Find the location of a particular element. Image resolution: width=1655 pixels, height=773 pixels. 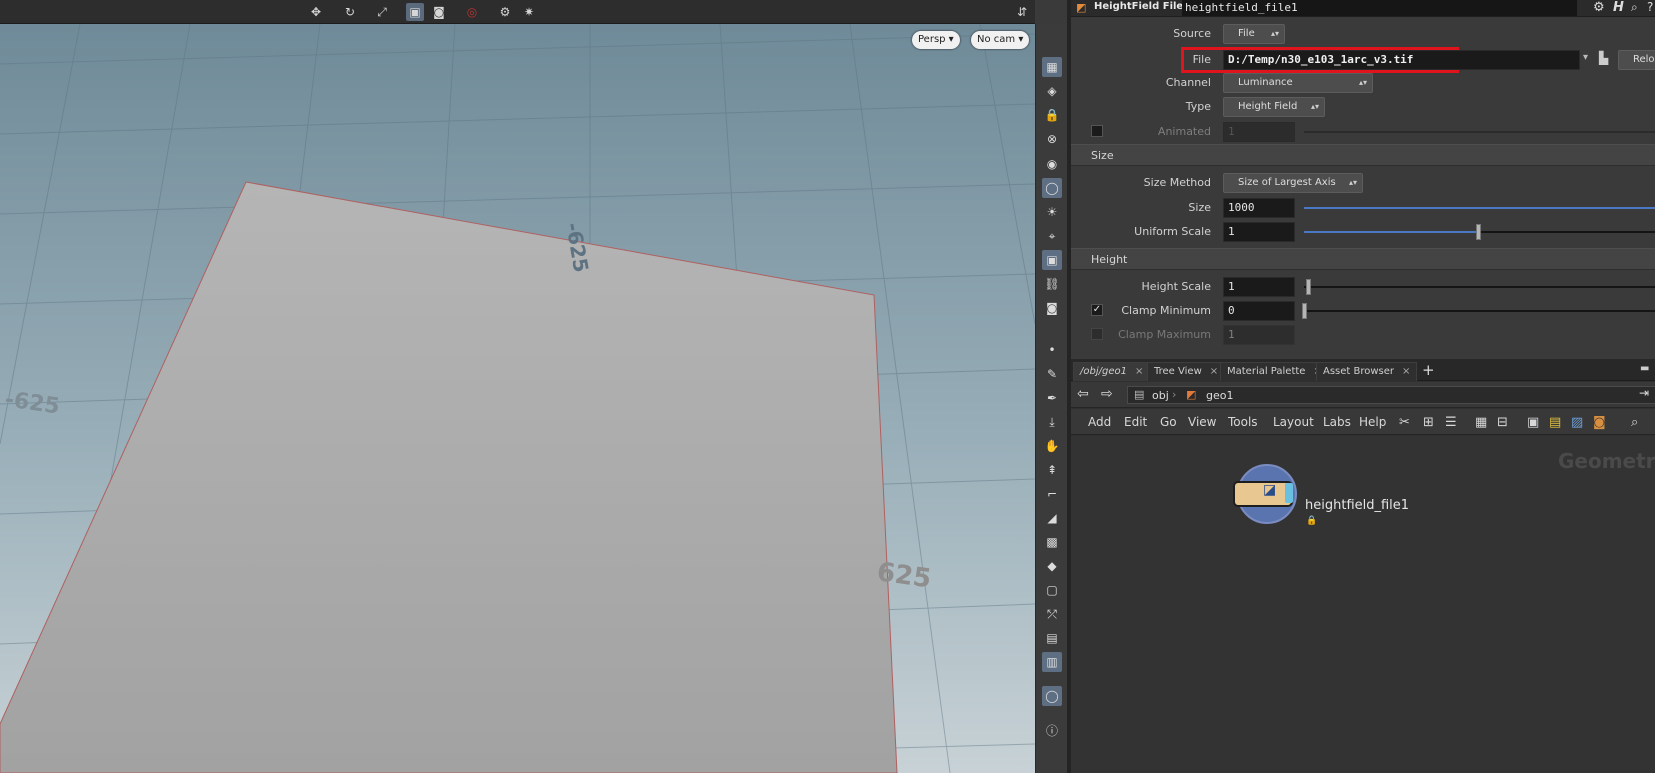

render-icon: ✷ is located at coordinates (529, 12).